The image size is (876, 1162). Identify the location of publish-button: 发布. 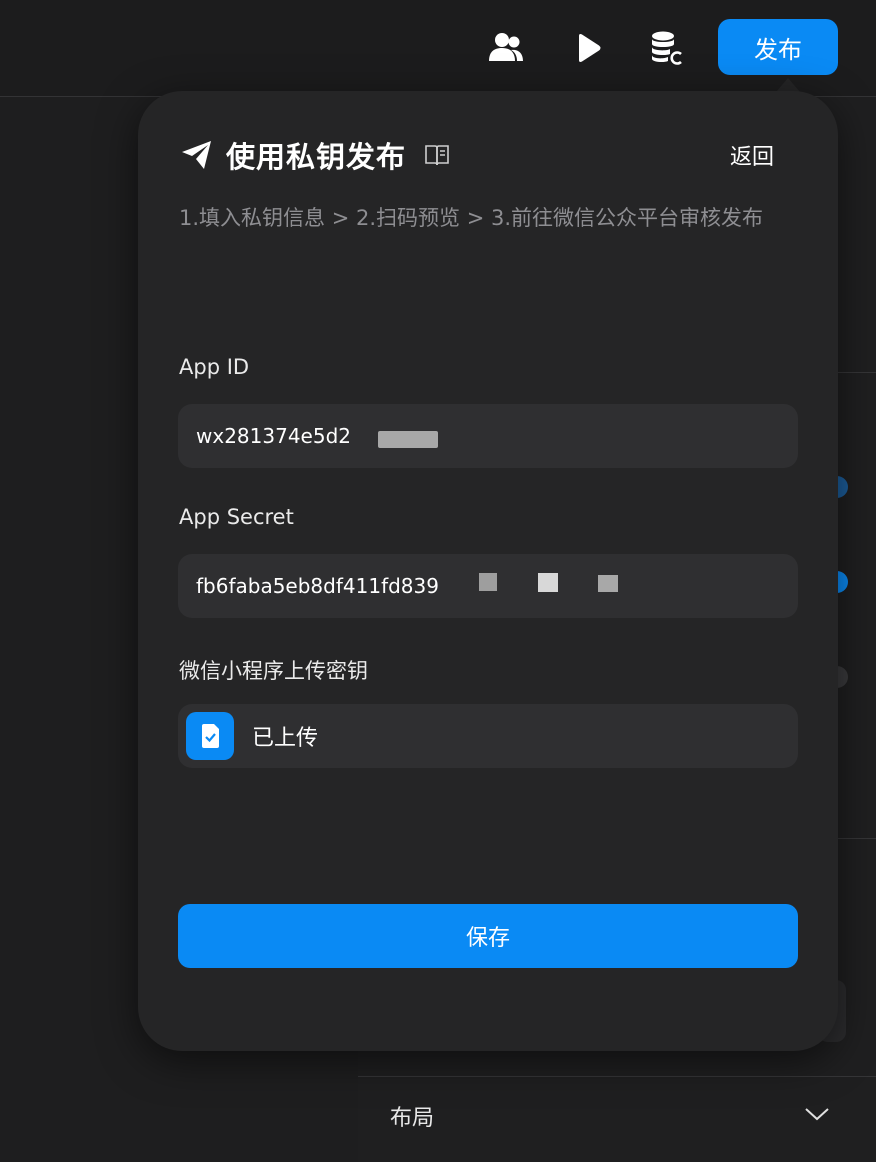
(778, 47).